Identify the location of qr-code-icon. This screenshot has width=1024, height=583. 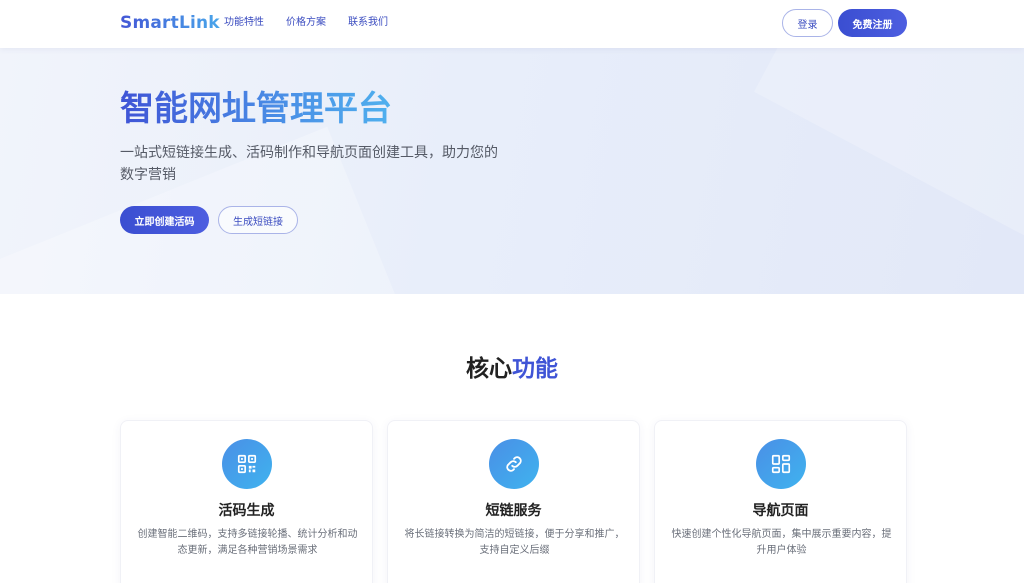
(247, 464).